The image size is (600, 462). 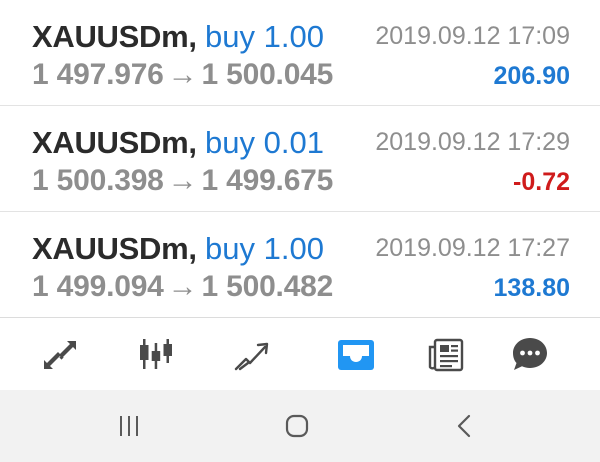 I want to click on trade-trend-icon, so click(x=251, y=356).